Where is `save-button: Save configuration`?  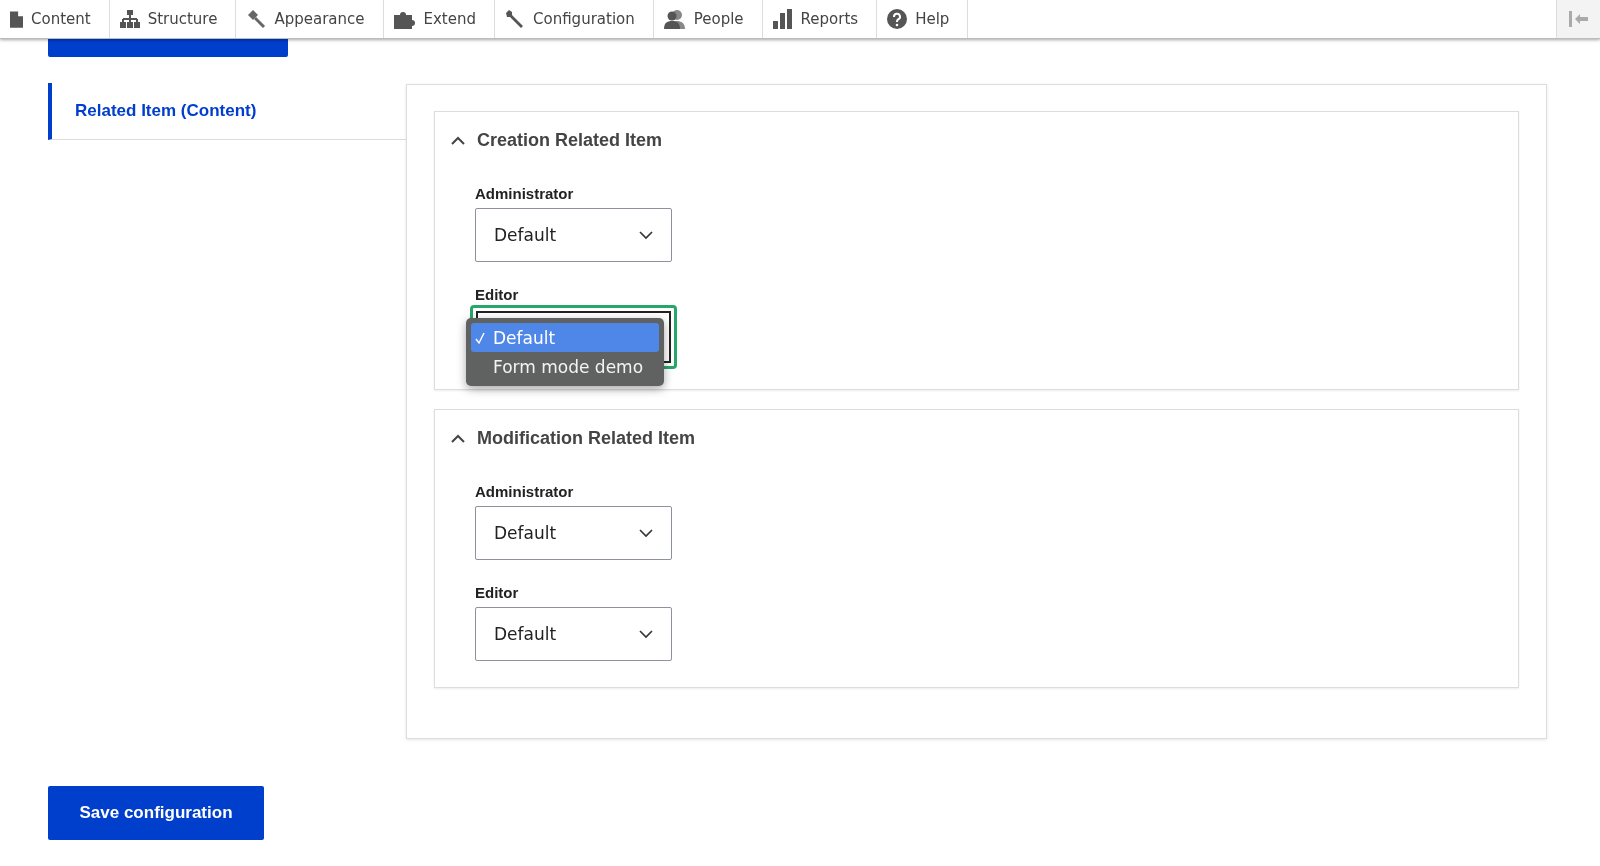 save-button: Save configuration is located at coordinates (156, 813).